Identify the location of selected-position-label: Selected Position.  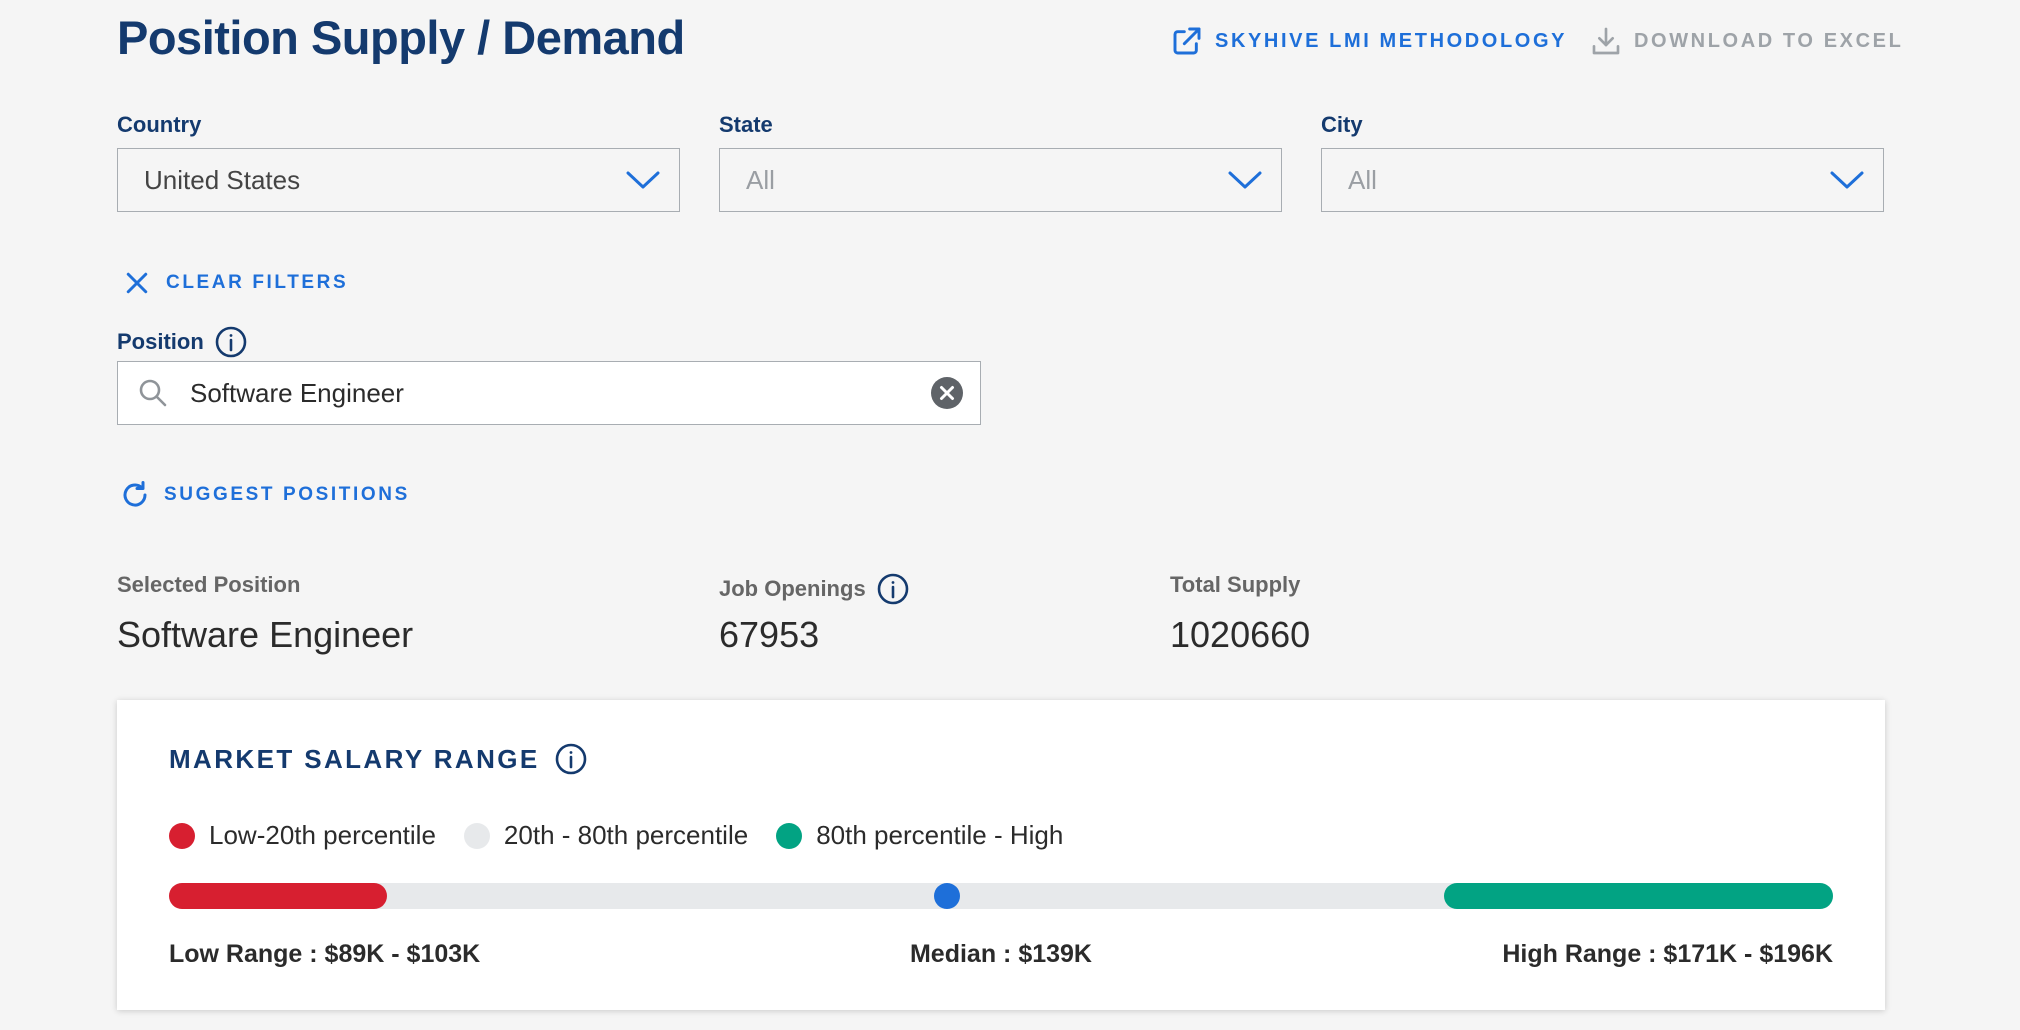
(209, 584).